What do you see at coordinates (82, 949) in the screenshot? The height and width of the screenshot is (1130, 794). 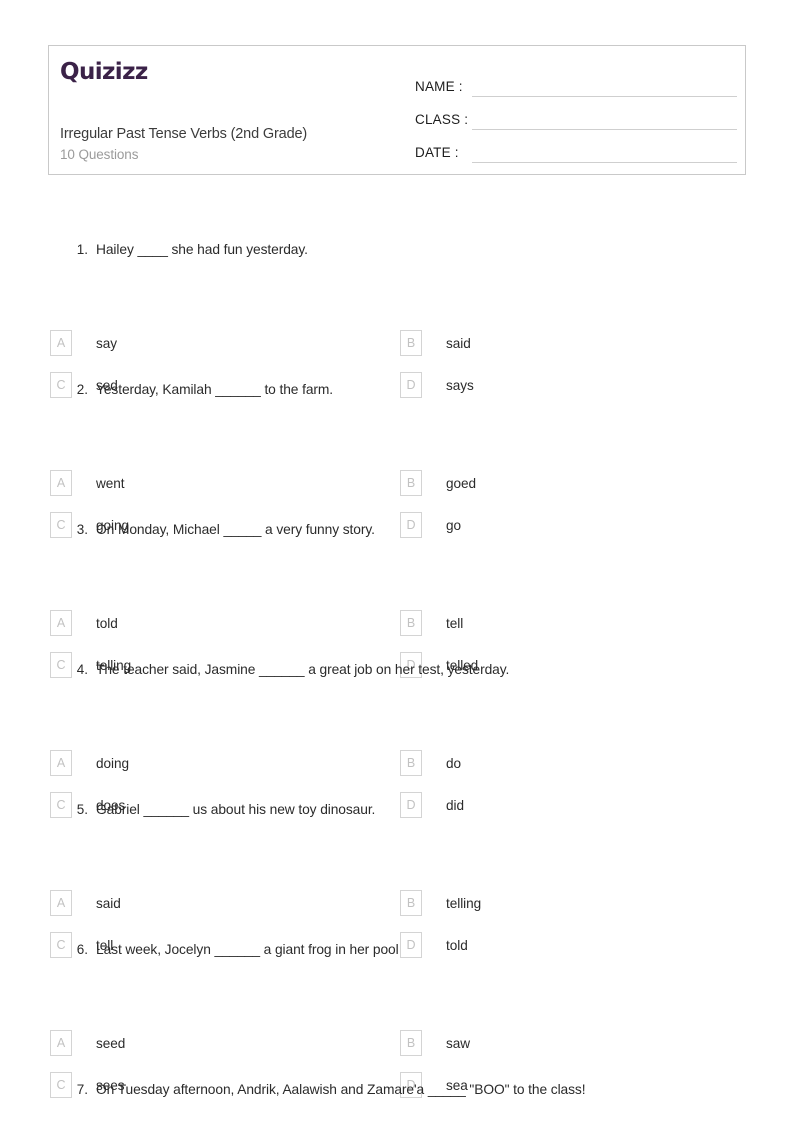 I see `question-number: 6.` at bounding box center [82, 949].